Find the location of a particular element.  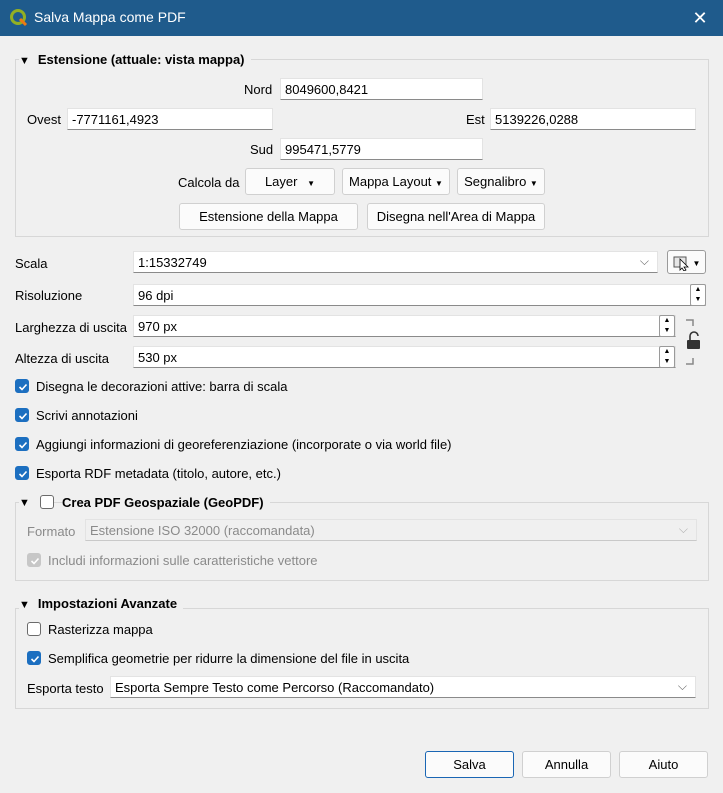

north-label: Nord is located at coordinates (258, 89).